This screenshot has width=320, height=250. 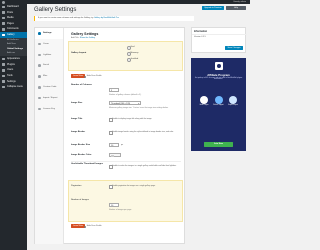 What do you see at coordinates (49, 33) in the screenshot?
I see `tab-settings: Settings` at bounding box center [49, 33].